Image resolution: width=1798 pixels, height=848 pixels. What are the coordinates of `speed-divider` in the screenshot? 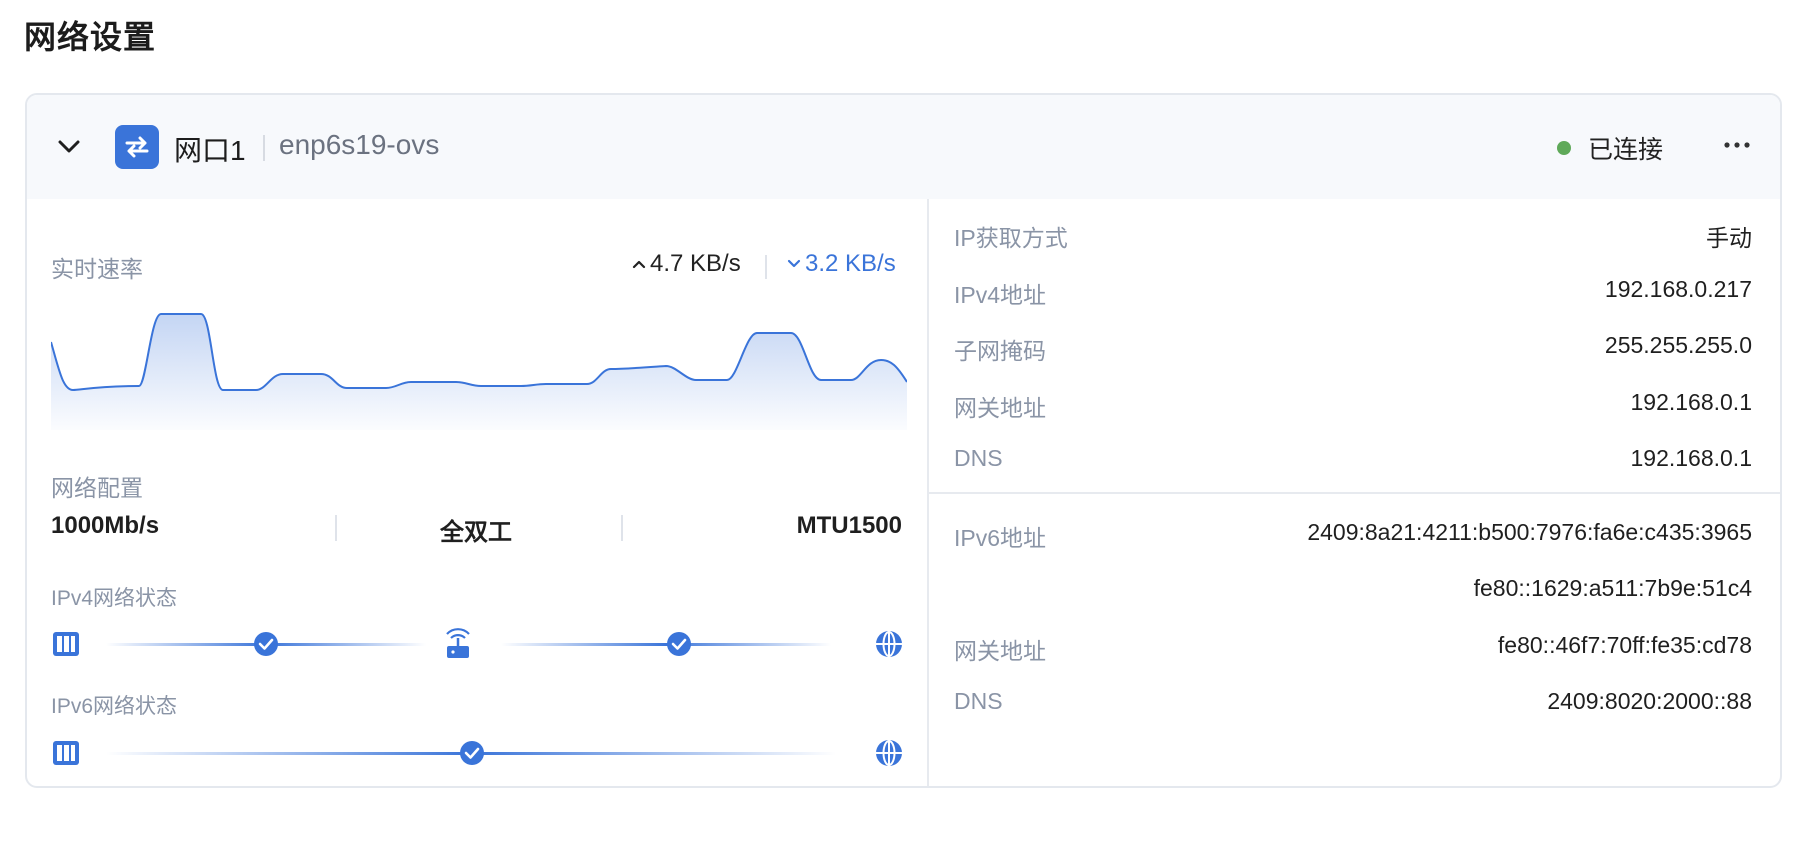 It's located at (766, 267).